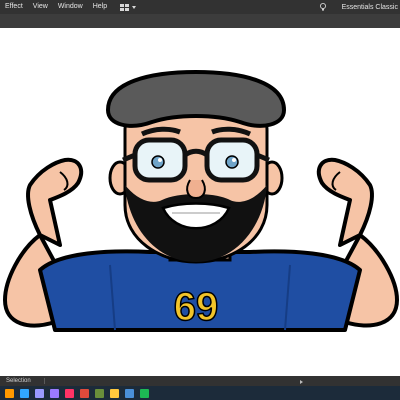 This screenshot has width=400, height=400. What do you see at coordinates (40, 7) in the screenshot?
I see `menu-view: View` at bounding box center [40, 7].